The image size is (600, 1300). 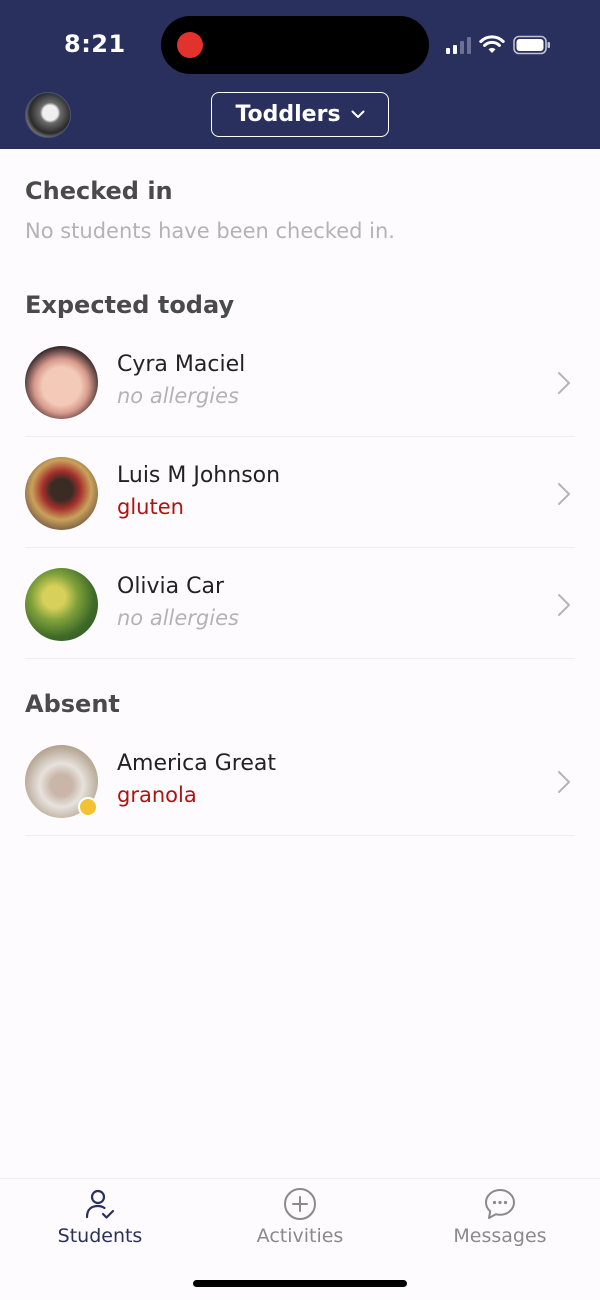 I want to click on student-name: Luis M Johnson, so click(x=199, y=475).